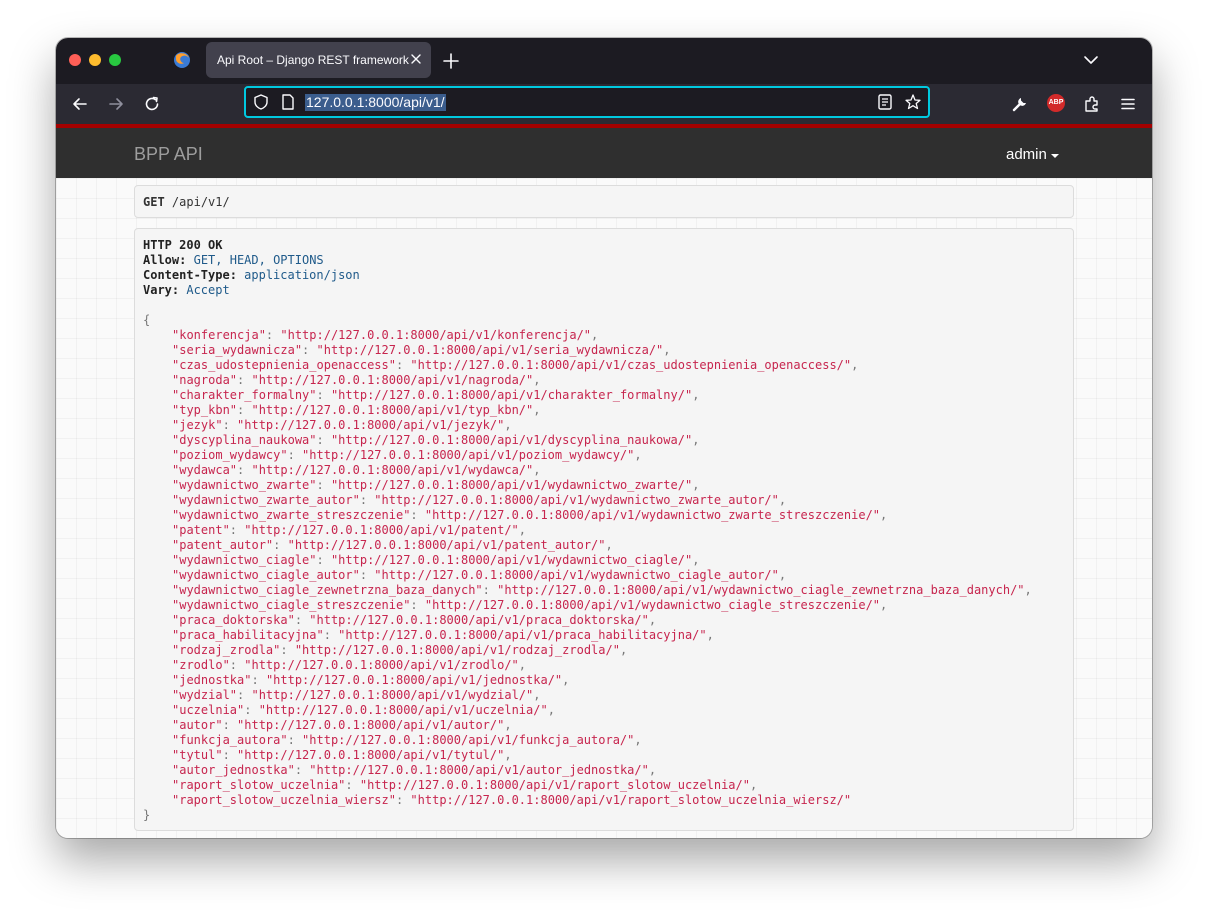 The image size is (1208, 912). I want to click on json-key: "praca_habilitacyjna", so click(248, 635).